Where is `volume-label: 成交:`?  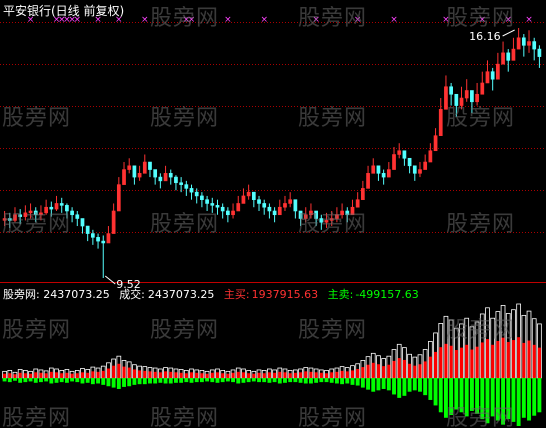
volume-label: 成交: is located at coordinates (132, 294).